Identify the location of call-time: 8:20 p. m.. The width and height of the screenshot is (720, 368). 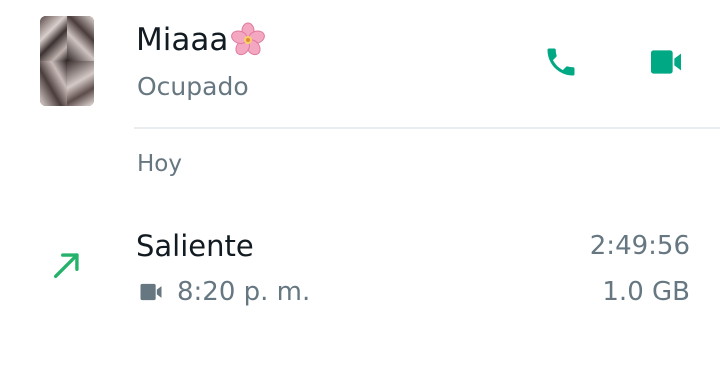
(244, 292).